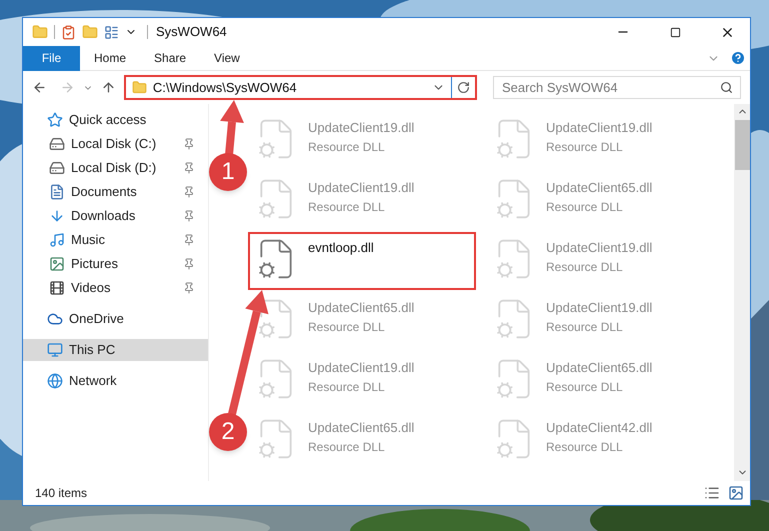 The height and width of the screenshot is (531, 769). I want to click on ribbon-tab: View, so click(227, 58).